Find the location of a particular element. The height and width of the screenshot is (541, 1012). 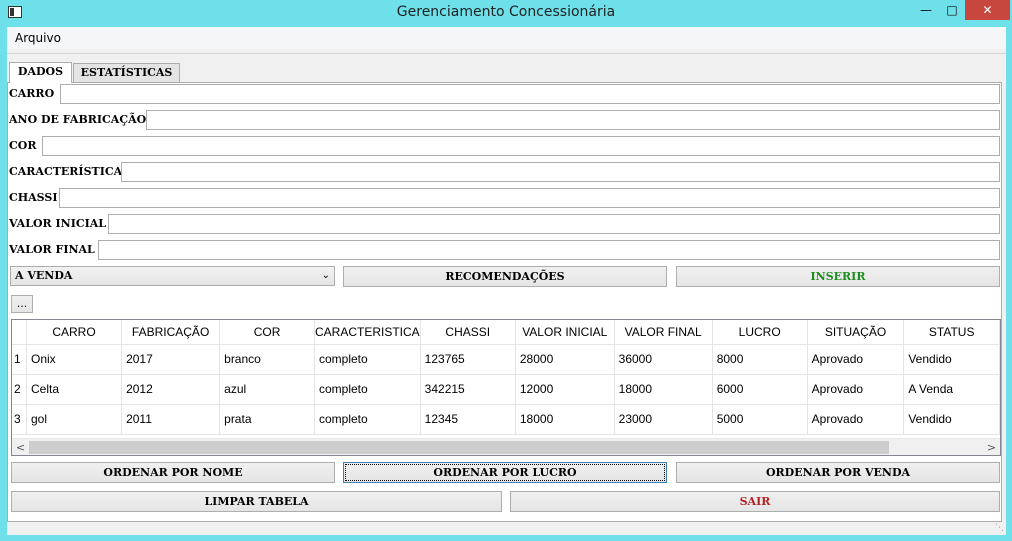

chassi-input is located at coordinates (529, 198).